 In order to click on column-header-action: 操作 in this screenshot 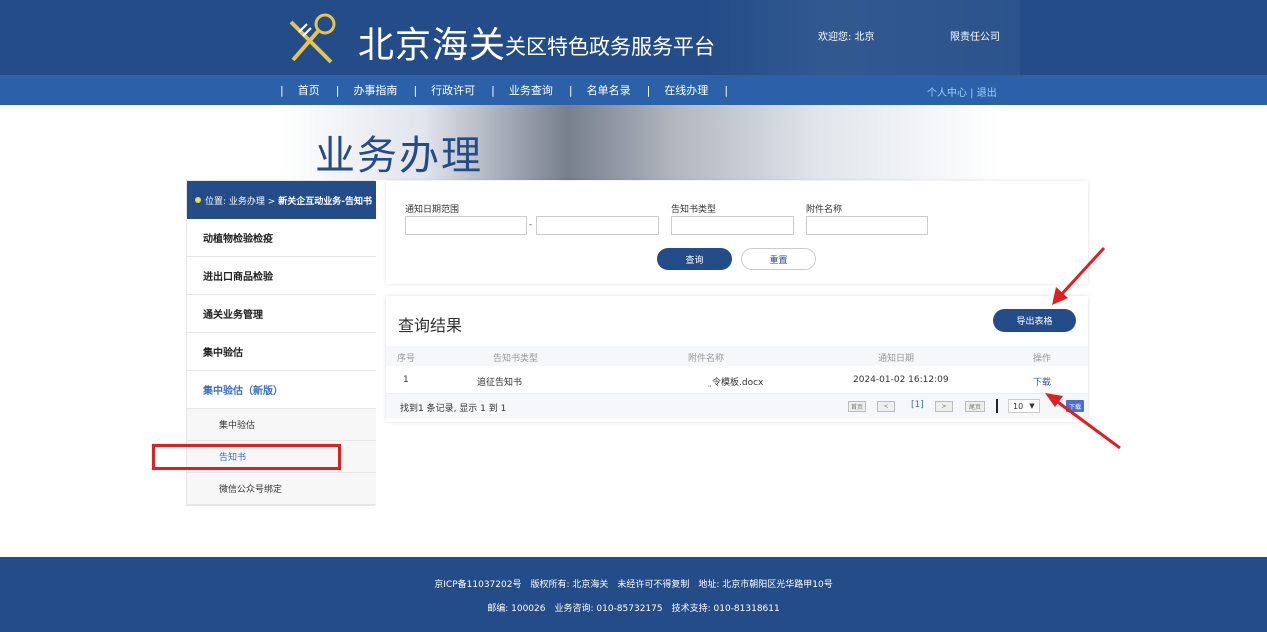, I will do `click(1042, 359)`.